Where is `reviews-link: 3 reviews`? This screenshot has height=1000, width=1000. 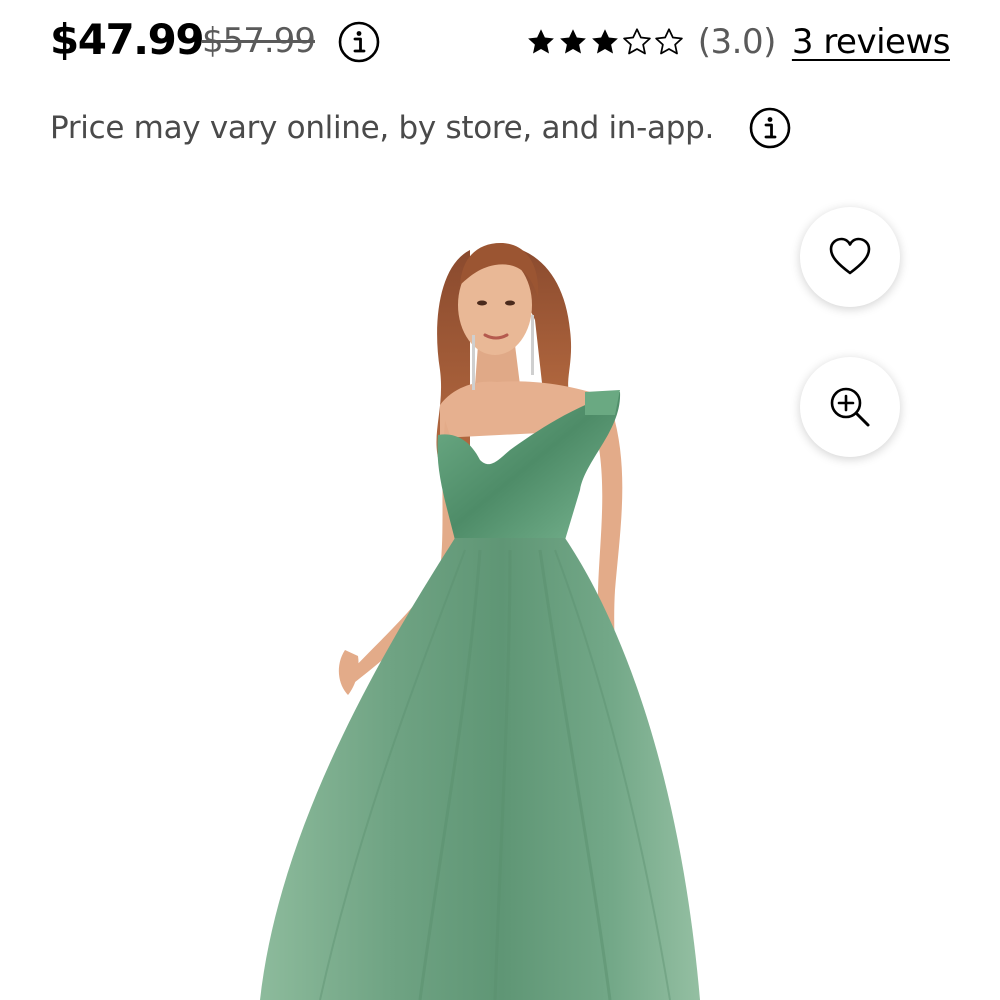
reviews-link: 3 reviews is located at coordinates (871, 42).